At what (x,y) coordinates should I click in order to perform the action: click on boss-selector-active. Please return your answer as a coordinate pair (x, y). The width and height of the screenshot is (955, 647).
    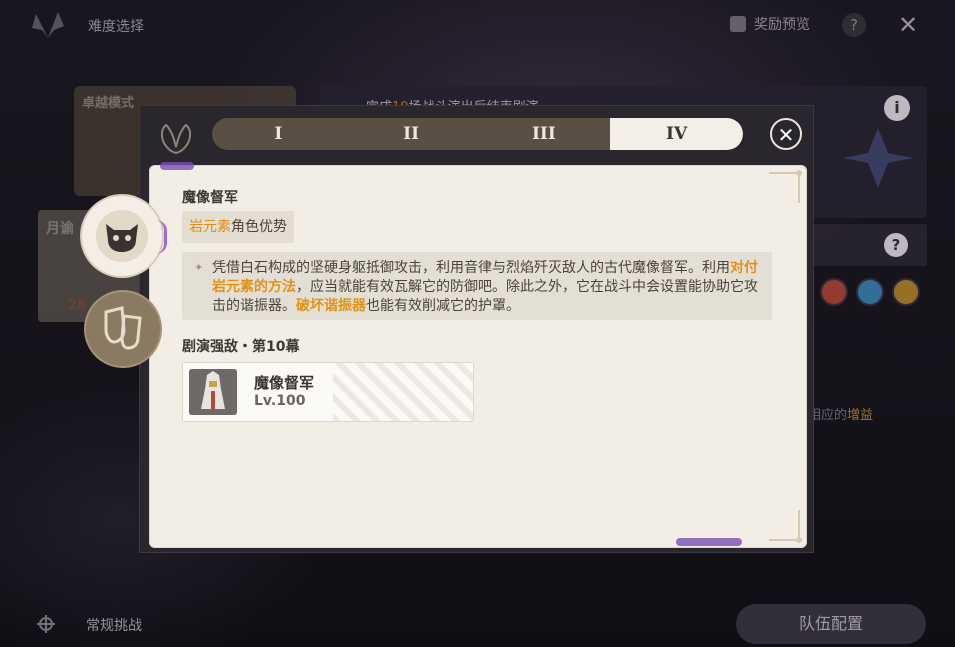
    Looking at the image, I should click on (124, 236).